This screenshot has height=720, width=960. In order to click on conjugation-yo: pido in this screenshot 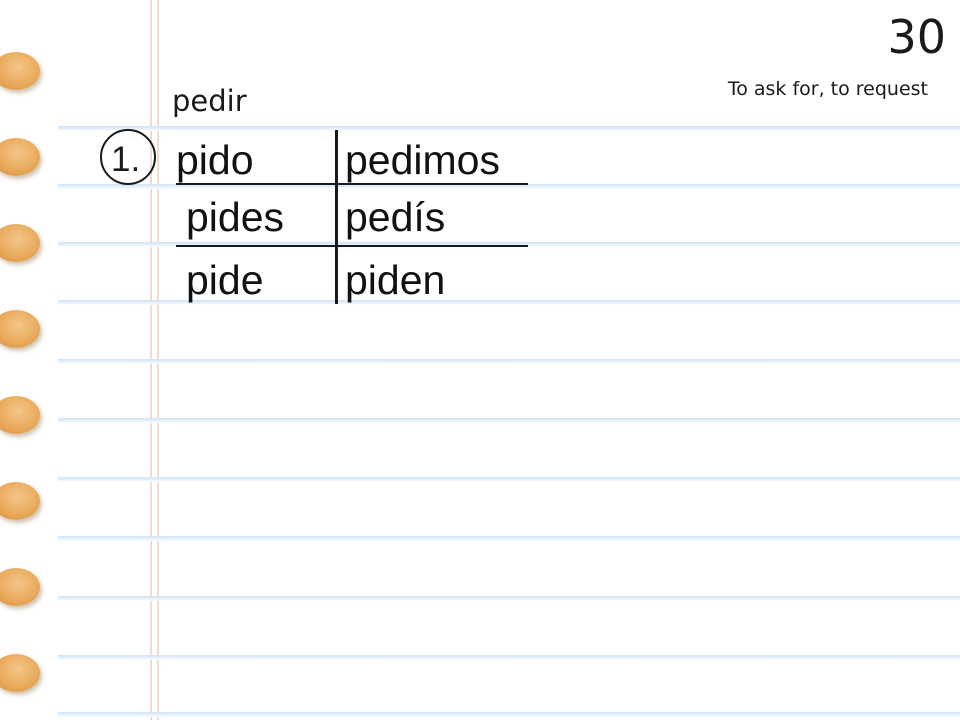, I will do `click(215, 160)`.